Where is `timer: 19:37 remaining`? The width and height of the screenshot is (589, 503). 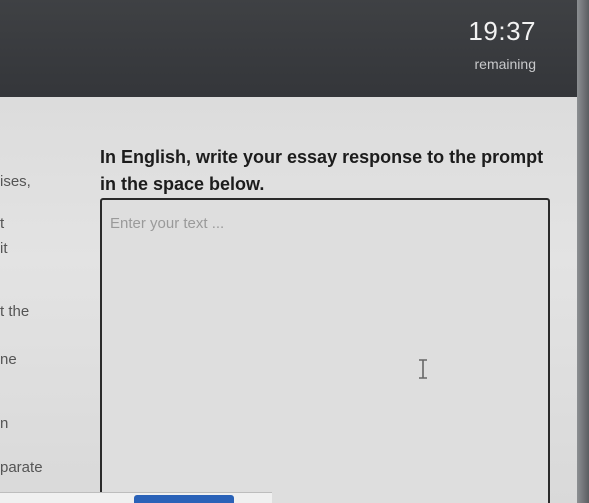
timer: 19:37 remaining is located at coordinates (476, 44).